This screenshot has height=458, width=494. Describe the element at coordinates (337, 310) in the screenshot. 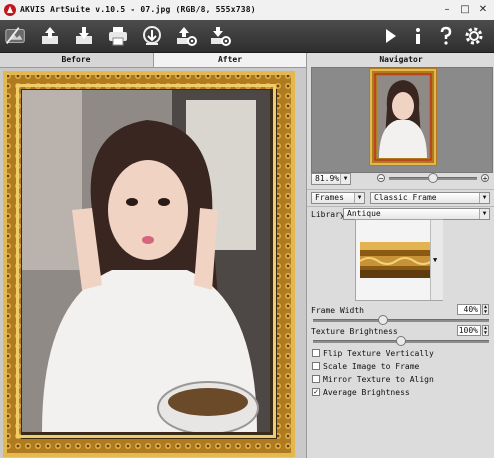

I see `frame-width-label: Frame Width` at that location.